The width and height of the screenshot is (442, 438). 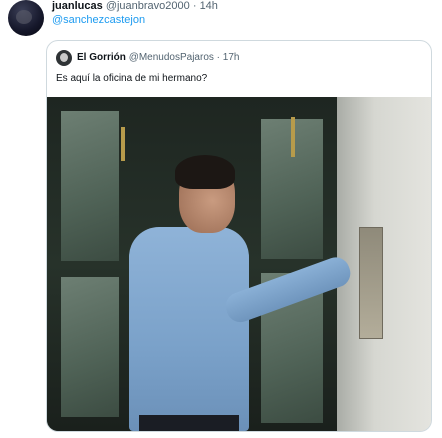 What do you see at coordinates (205, 172) in the screenshot?
I see `person-hair` at bounding box center [205, 172].